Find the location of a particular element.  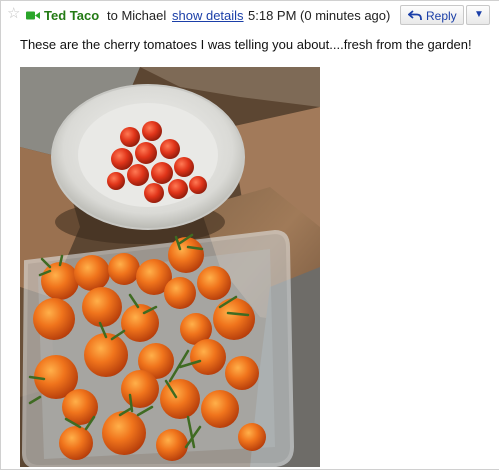

message-timestamp: 5:18 PM (0 minutes ago) is located at coordinates (319, 15).